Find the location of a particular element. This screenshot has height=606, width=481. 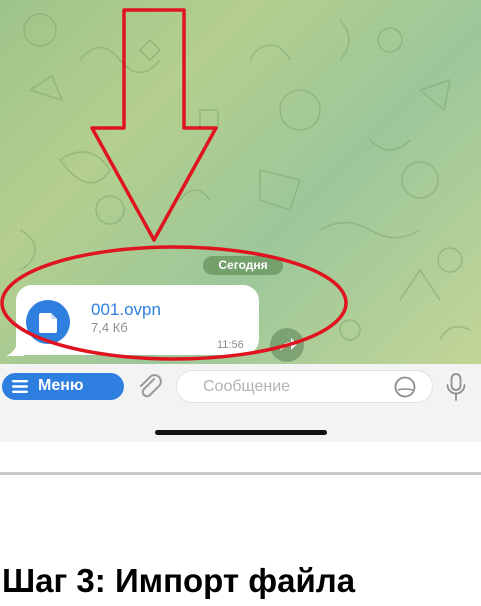

menu-button-label: Меню is located at coordinates (61, 385).